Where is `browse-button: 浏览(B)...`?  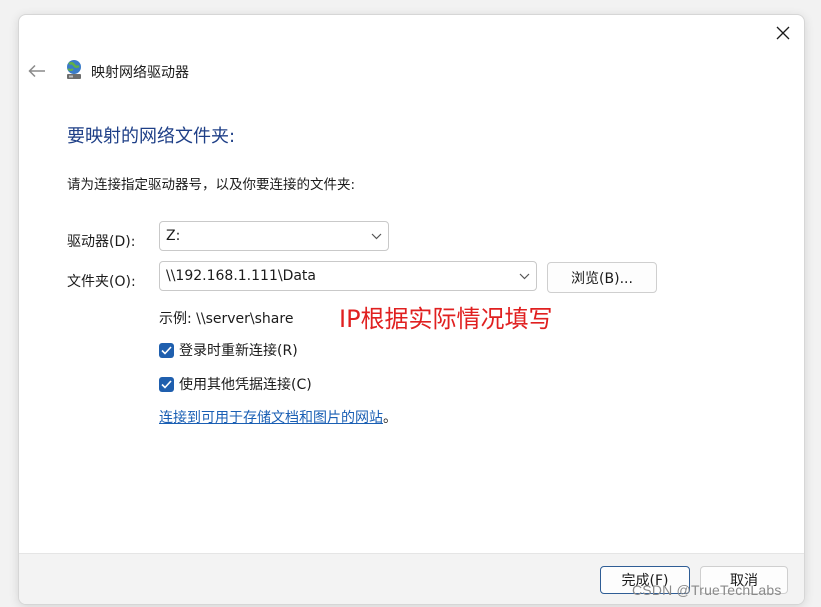 browse-button: 浏览(B)... is located at coordinates (602, 277).